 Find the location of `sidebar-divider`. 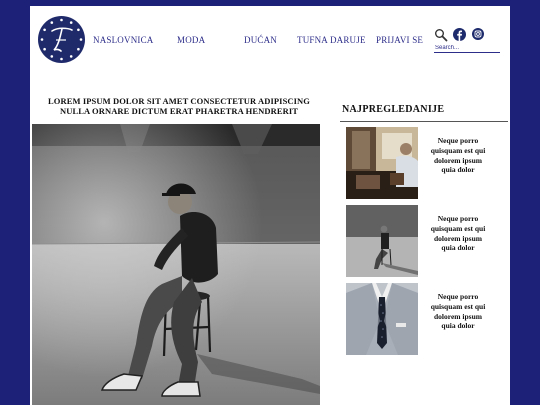

sidebar-divider is located at coordinates (424, 121).